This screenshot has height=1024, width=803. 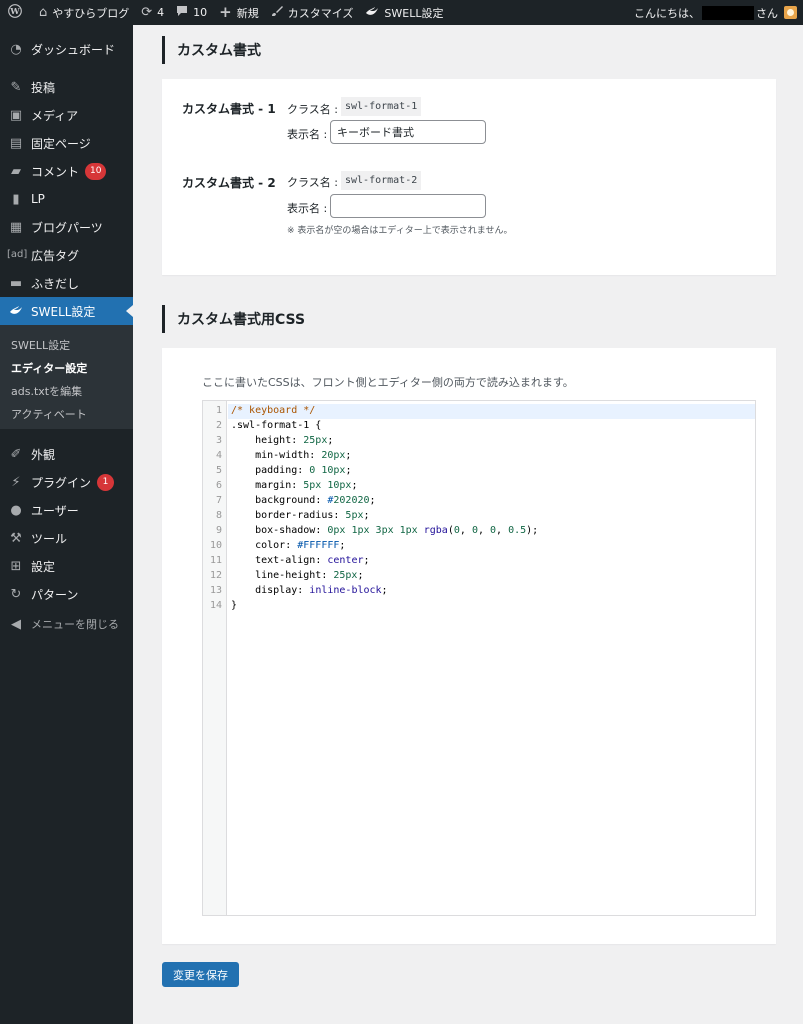 What do you see at coordinates (46, 391) in the screenshot?
I see `submenu-ads-txt: ads.txtを編集` at bounding box center [46, 391].